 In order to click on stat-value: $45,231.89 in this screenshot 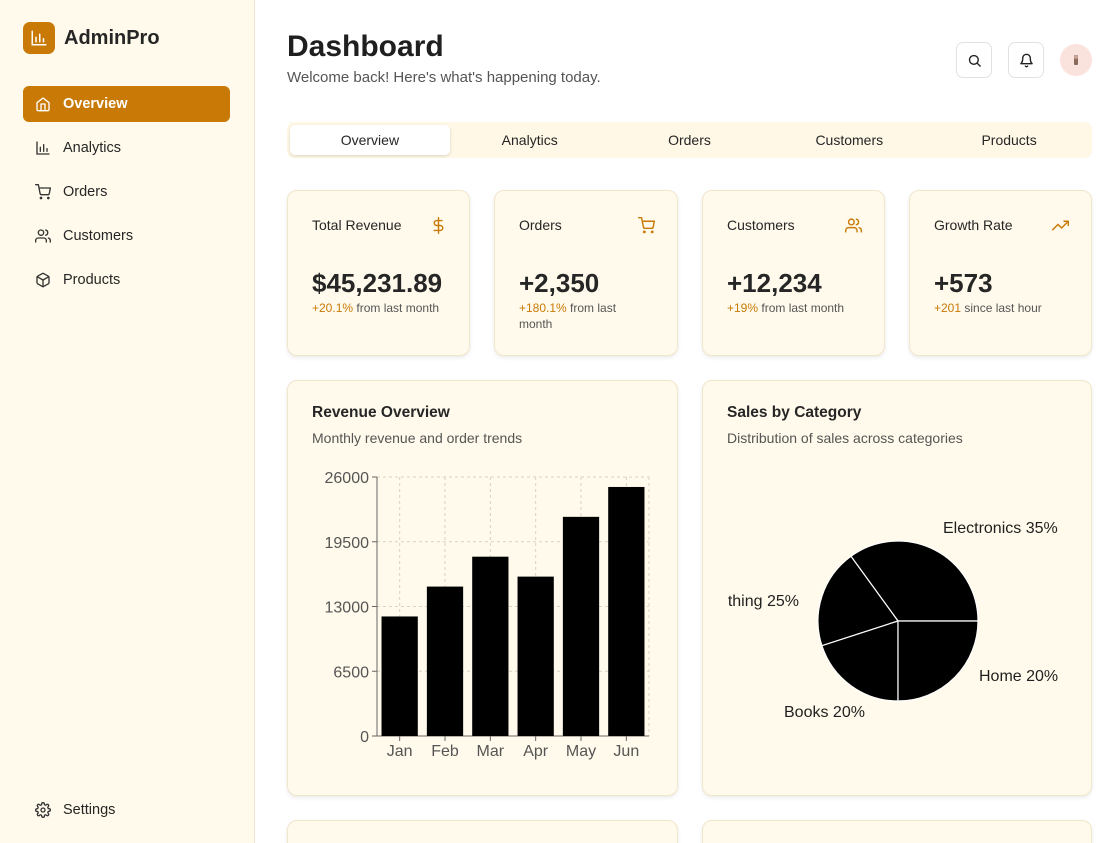, I will do `click(377, 283)`.